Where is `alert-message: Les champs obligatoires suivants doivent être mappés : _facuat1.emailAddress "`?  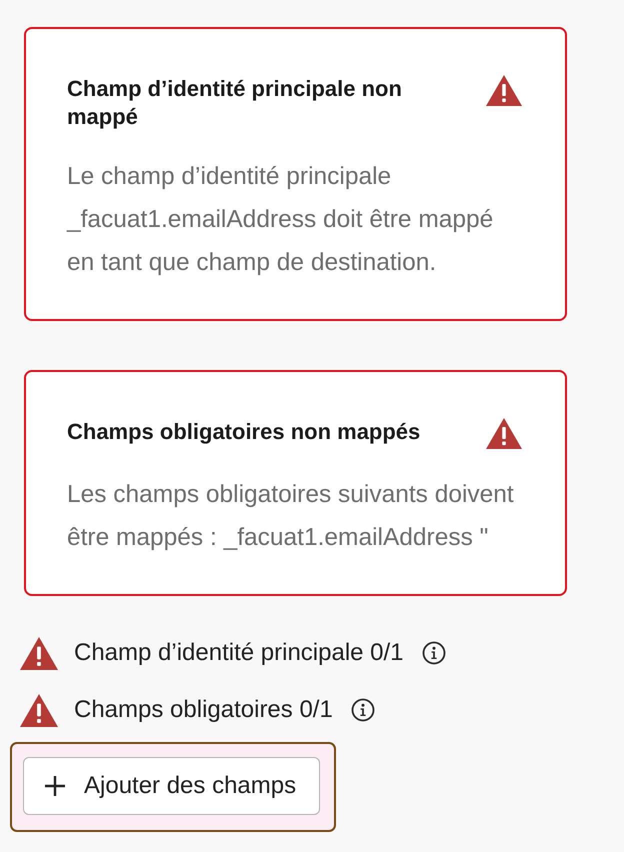 alert-message: Les champs obligatoires suivants doivent être mappés : _facuat1.emailAddress " is located at coordinates (291, 516).